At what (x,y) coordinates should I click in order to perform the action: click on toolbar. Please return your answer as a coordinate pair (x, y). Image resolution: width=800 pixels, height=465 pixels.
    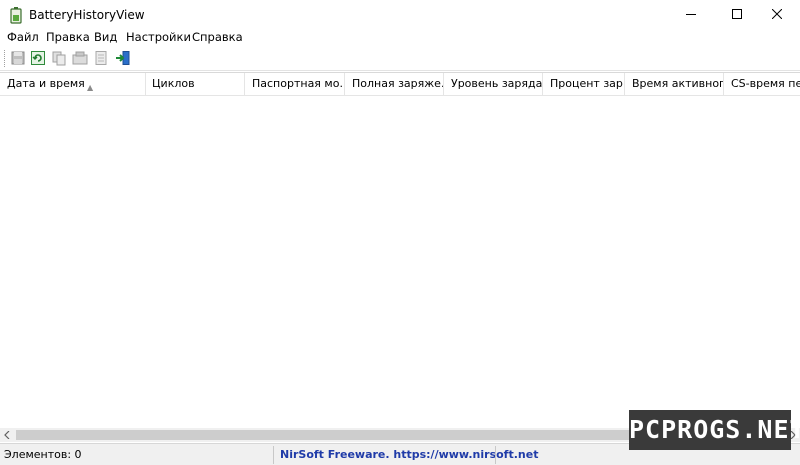
    Looking at the image, I should click on (400, 58).